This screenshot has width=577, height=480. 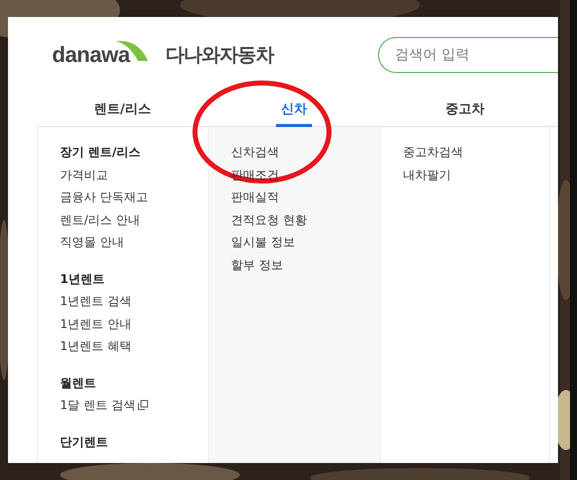 What do you see at coordinates (468, 54) in the screenshot?
I see `search-field: 검색어 입력` at bounding box center [468, 54].